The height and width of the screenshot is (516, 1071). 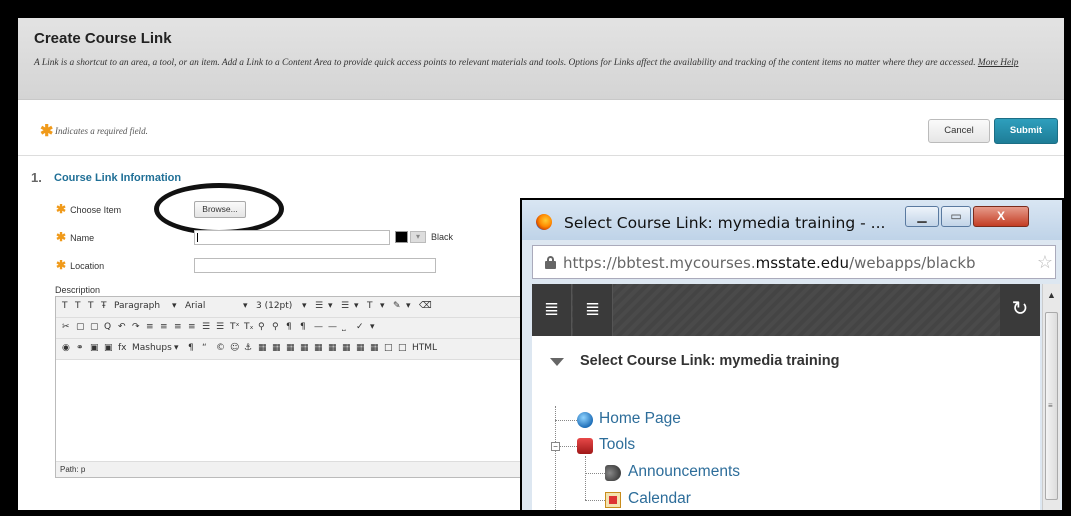 I want to click on tree-collapse-toggle: −, so click(x=555, y=446).